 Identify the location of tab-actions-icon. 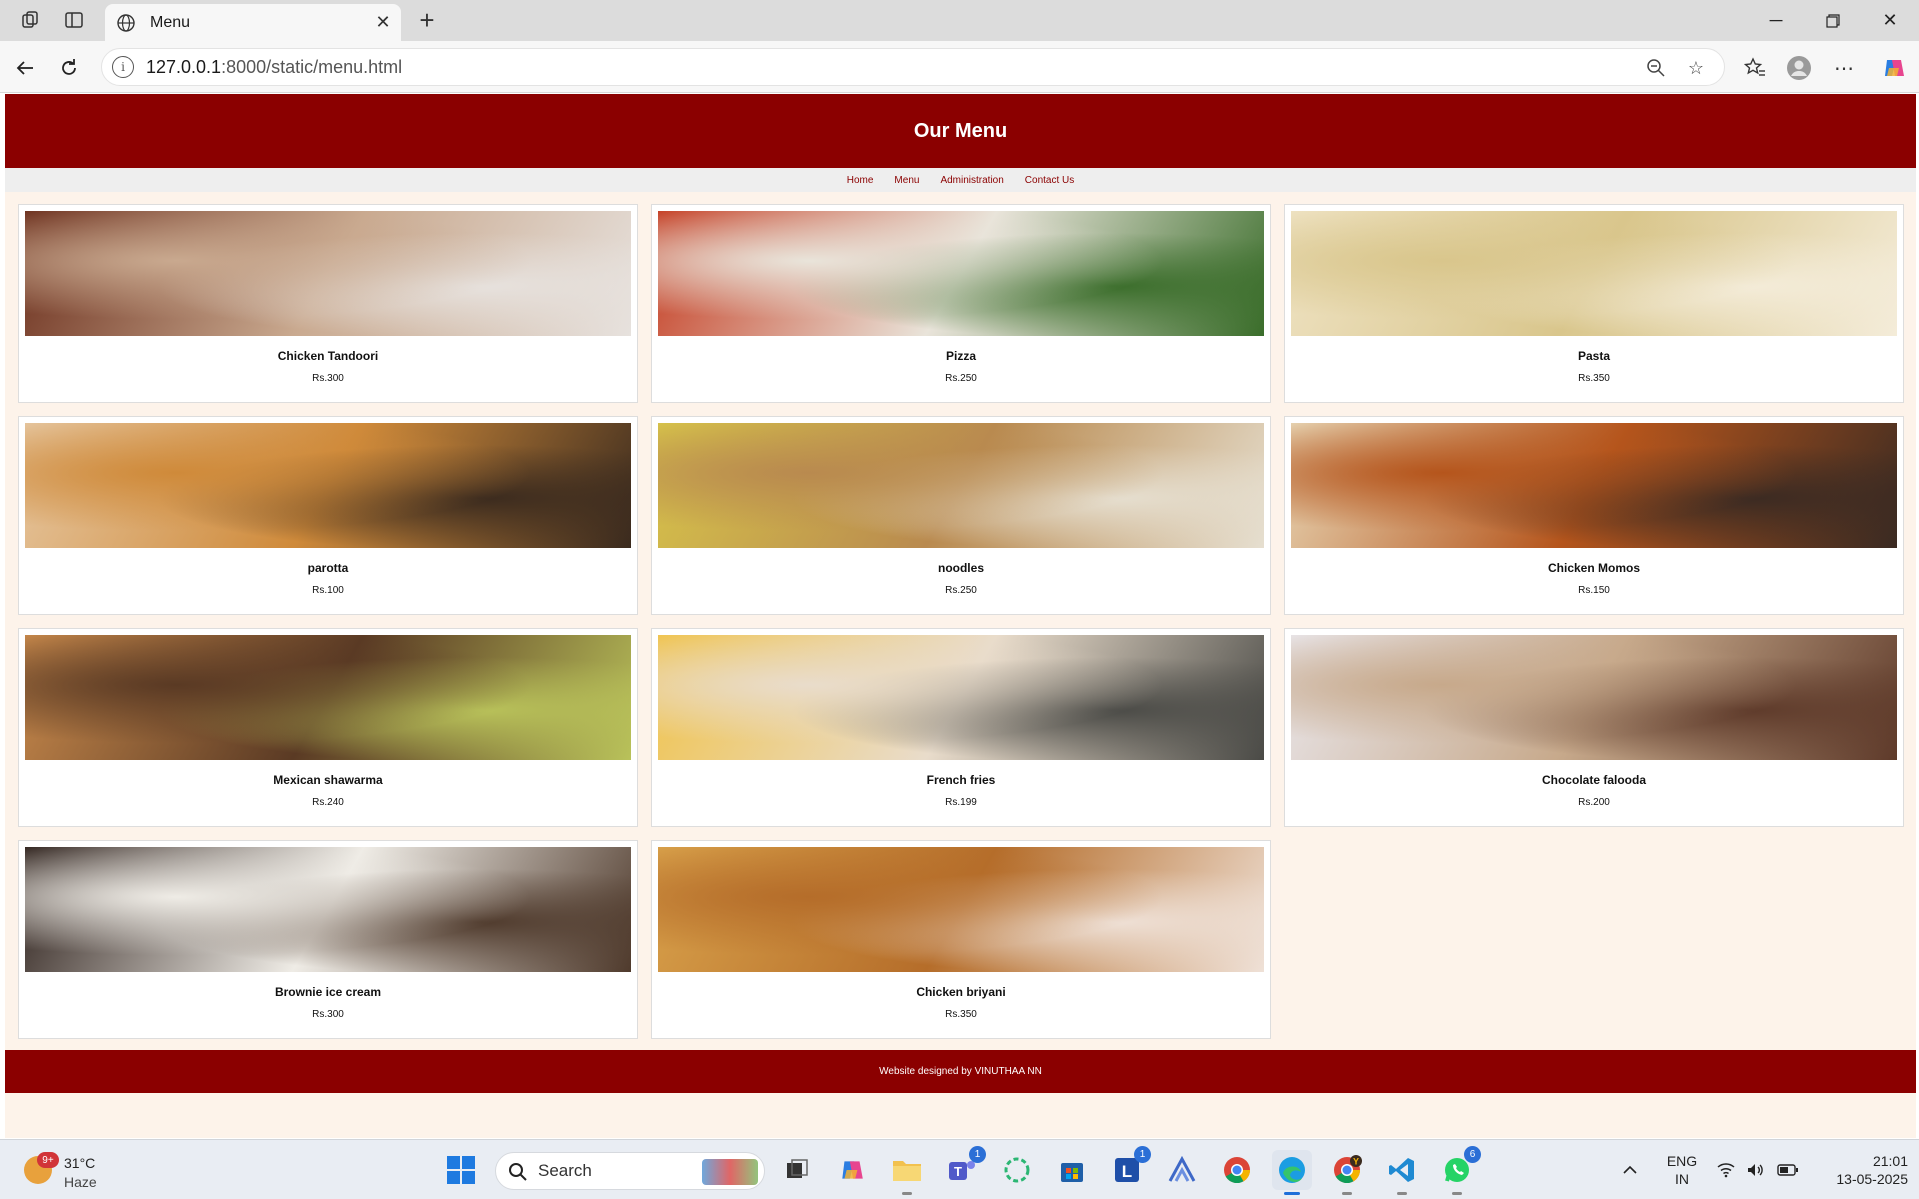
(74, 20).